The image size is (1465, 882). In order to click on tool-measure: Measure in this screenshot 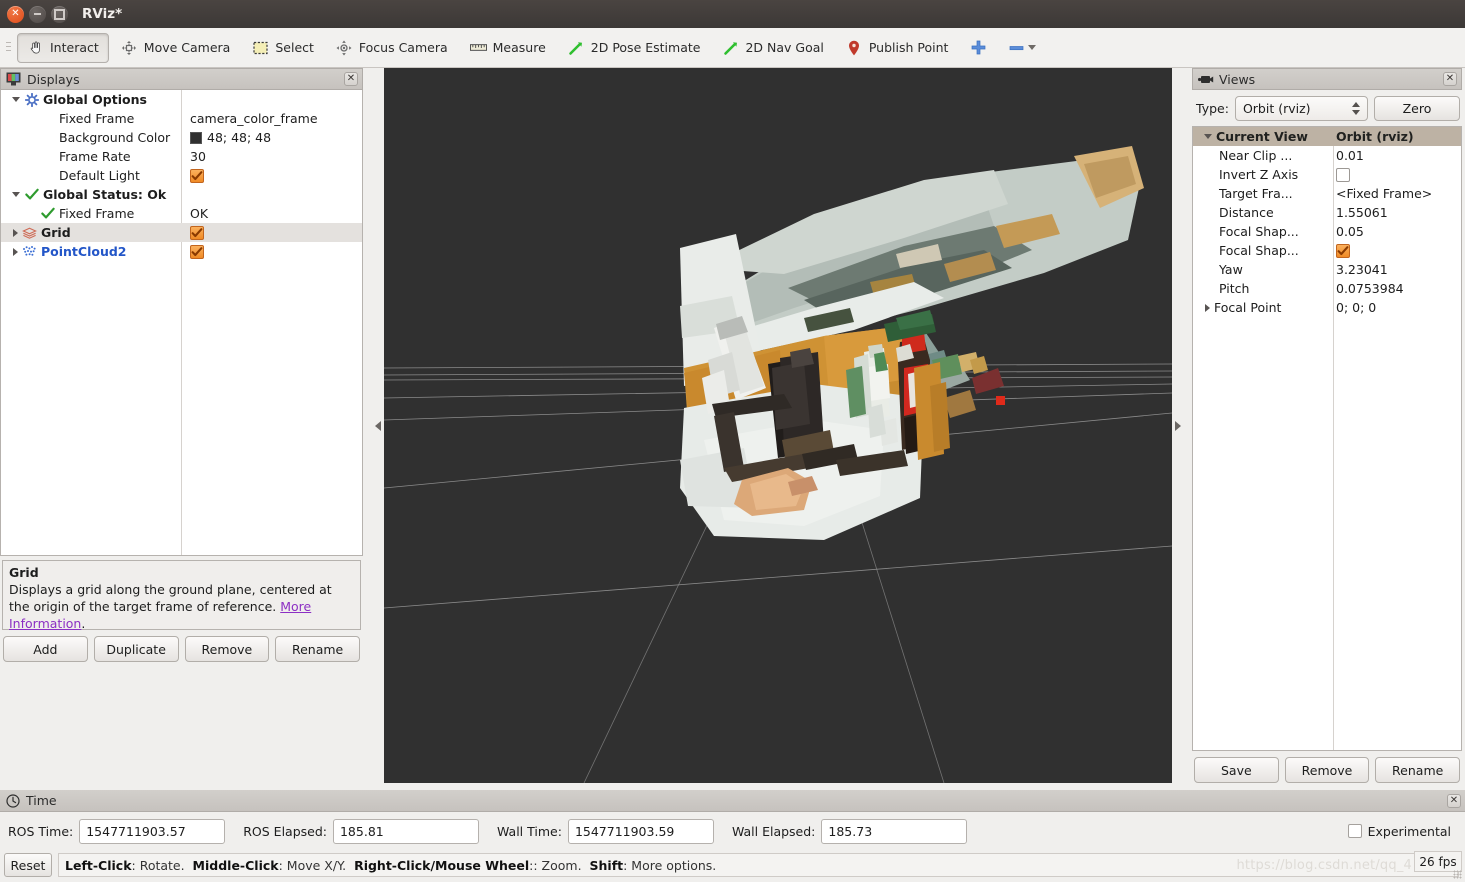, I will do `click(508, 48)`.